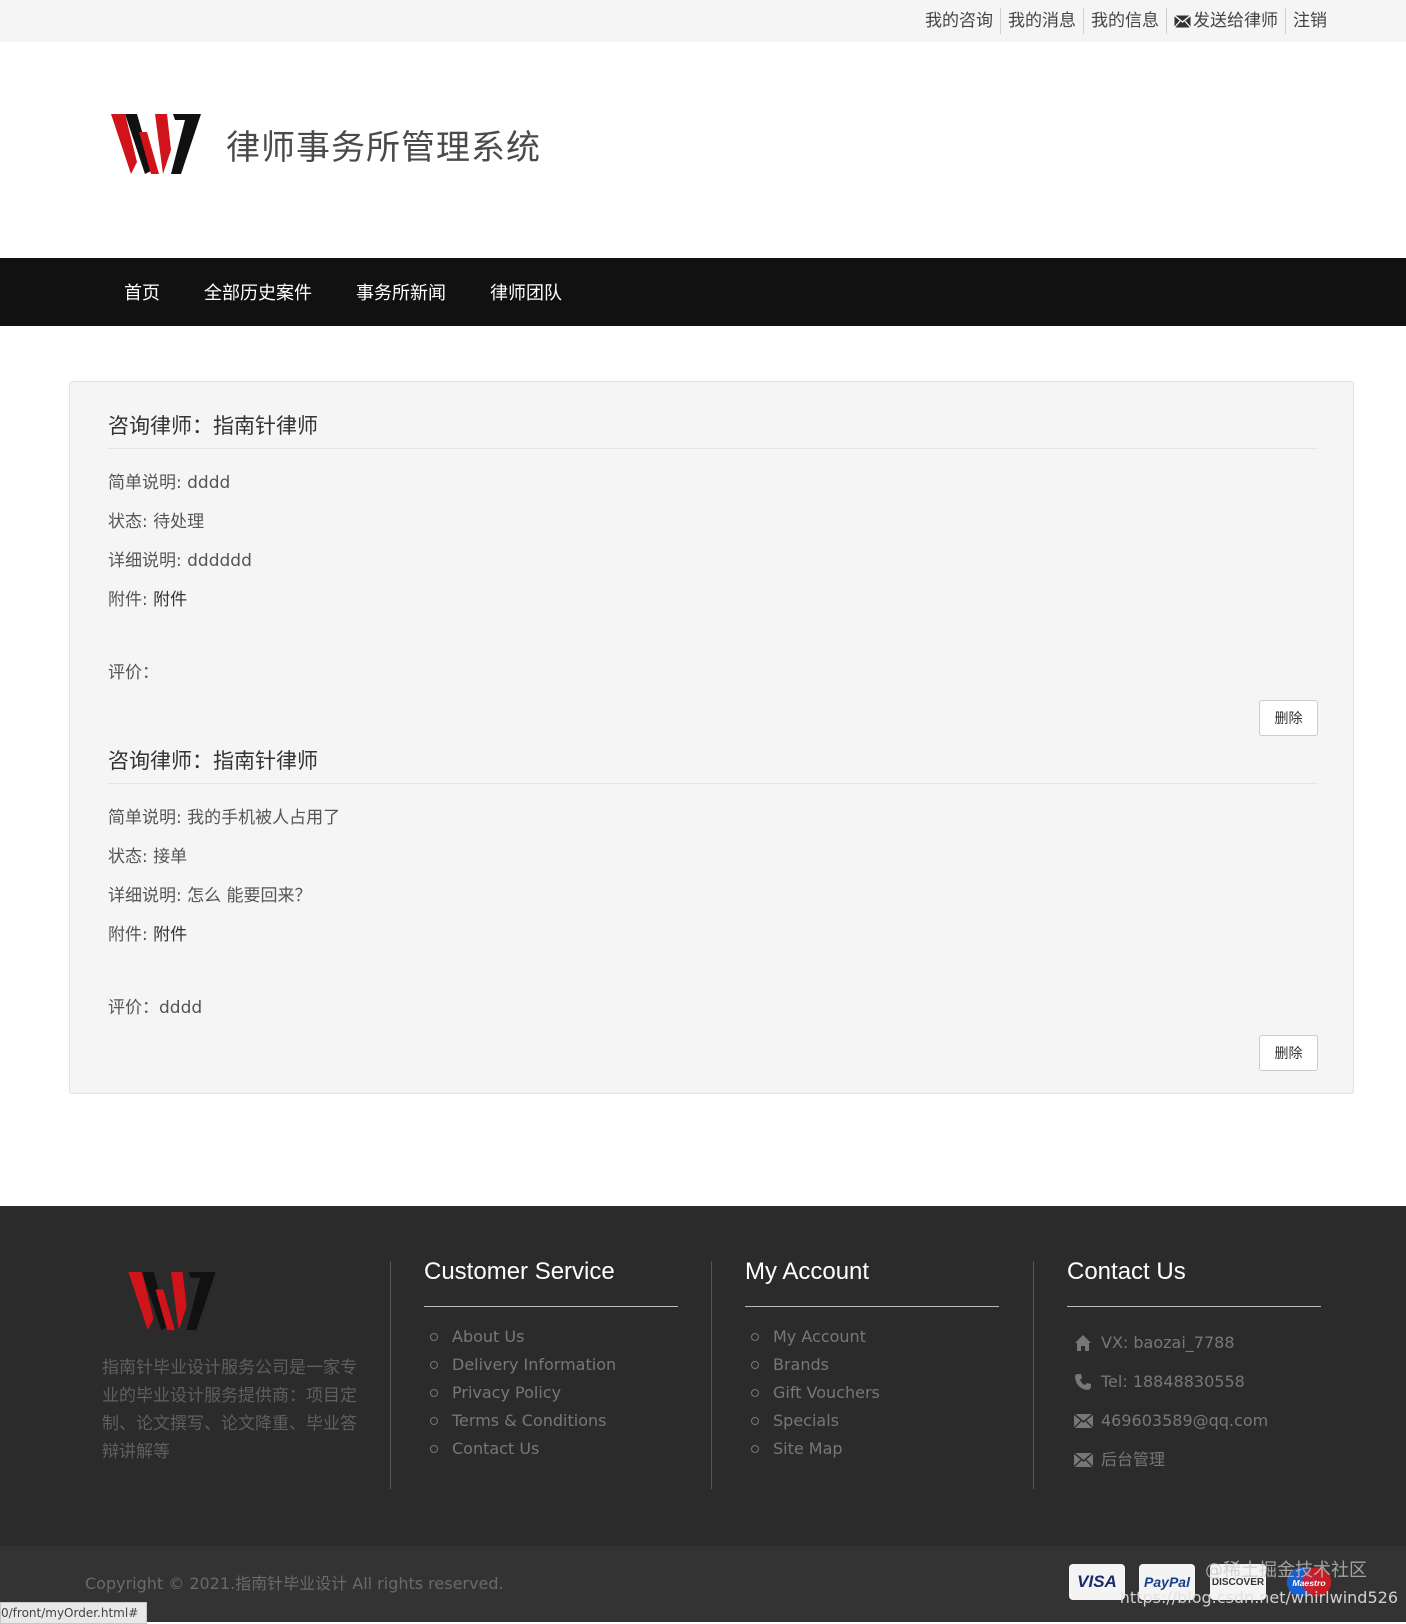 The height and width of the screenshot is (1624, 1406). Describe the element at coordinates (534, 1364) in the screenshot. I see `link-label: Delivery Information` at that location.